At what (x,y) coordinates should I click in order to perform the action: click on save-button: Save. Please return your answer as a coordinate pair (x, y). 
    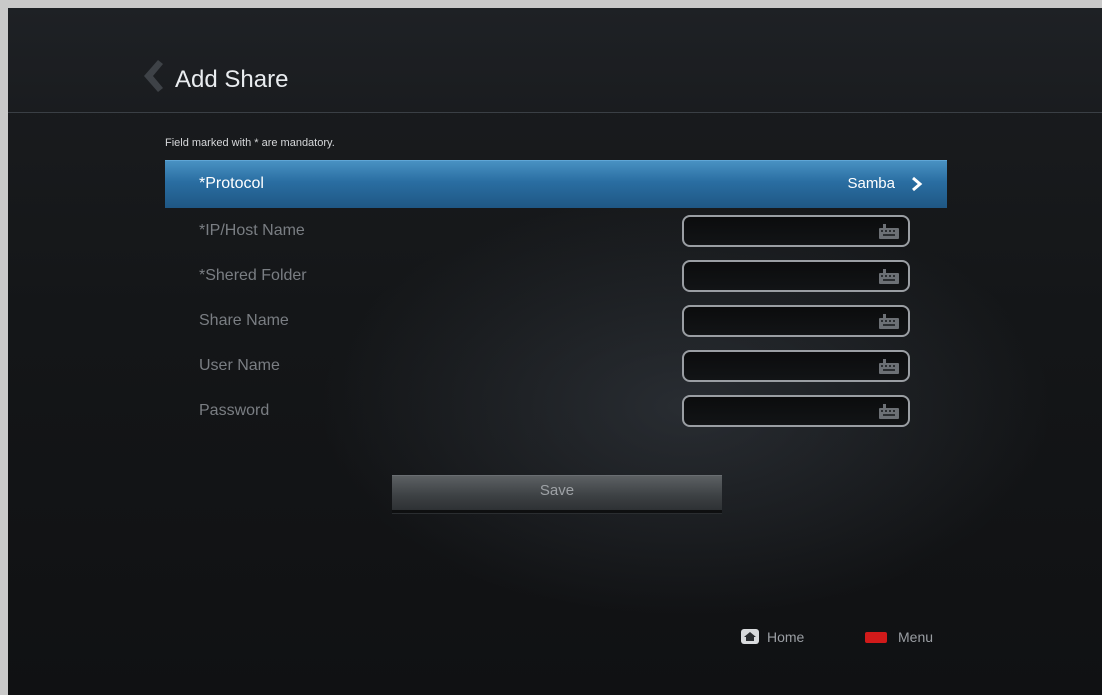
    Looking at the image, I should click on (557, 492).